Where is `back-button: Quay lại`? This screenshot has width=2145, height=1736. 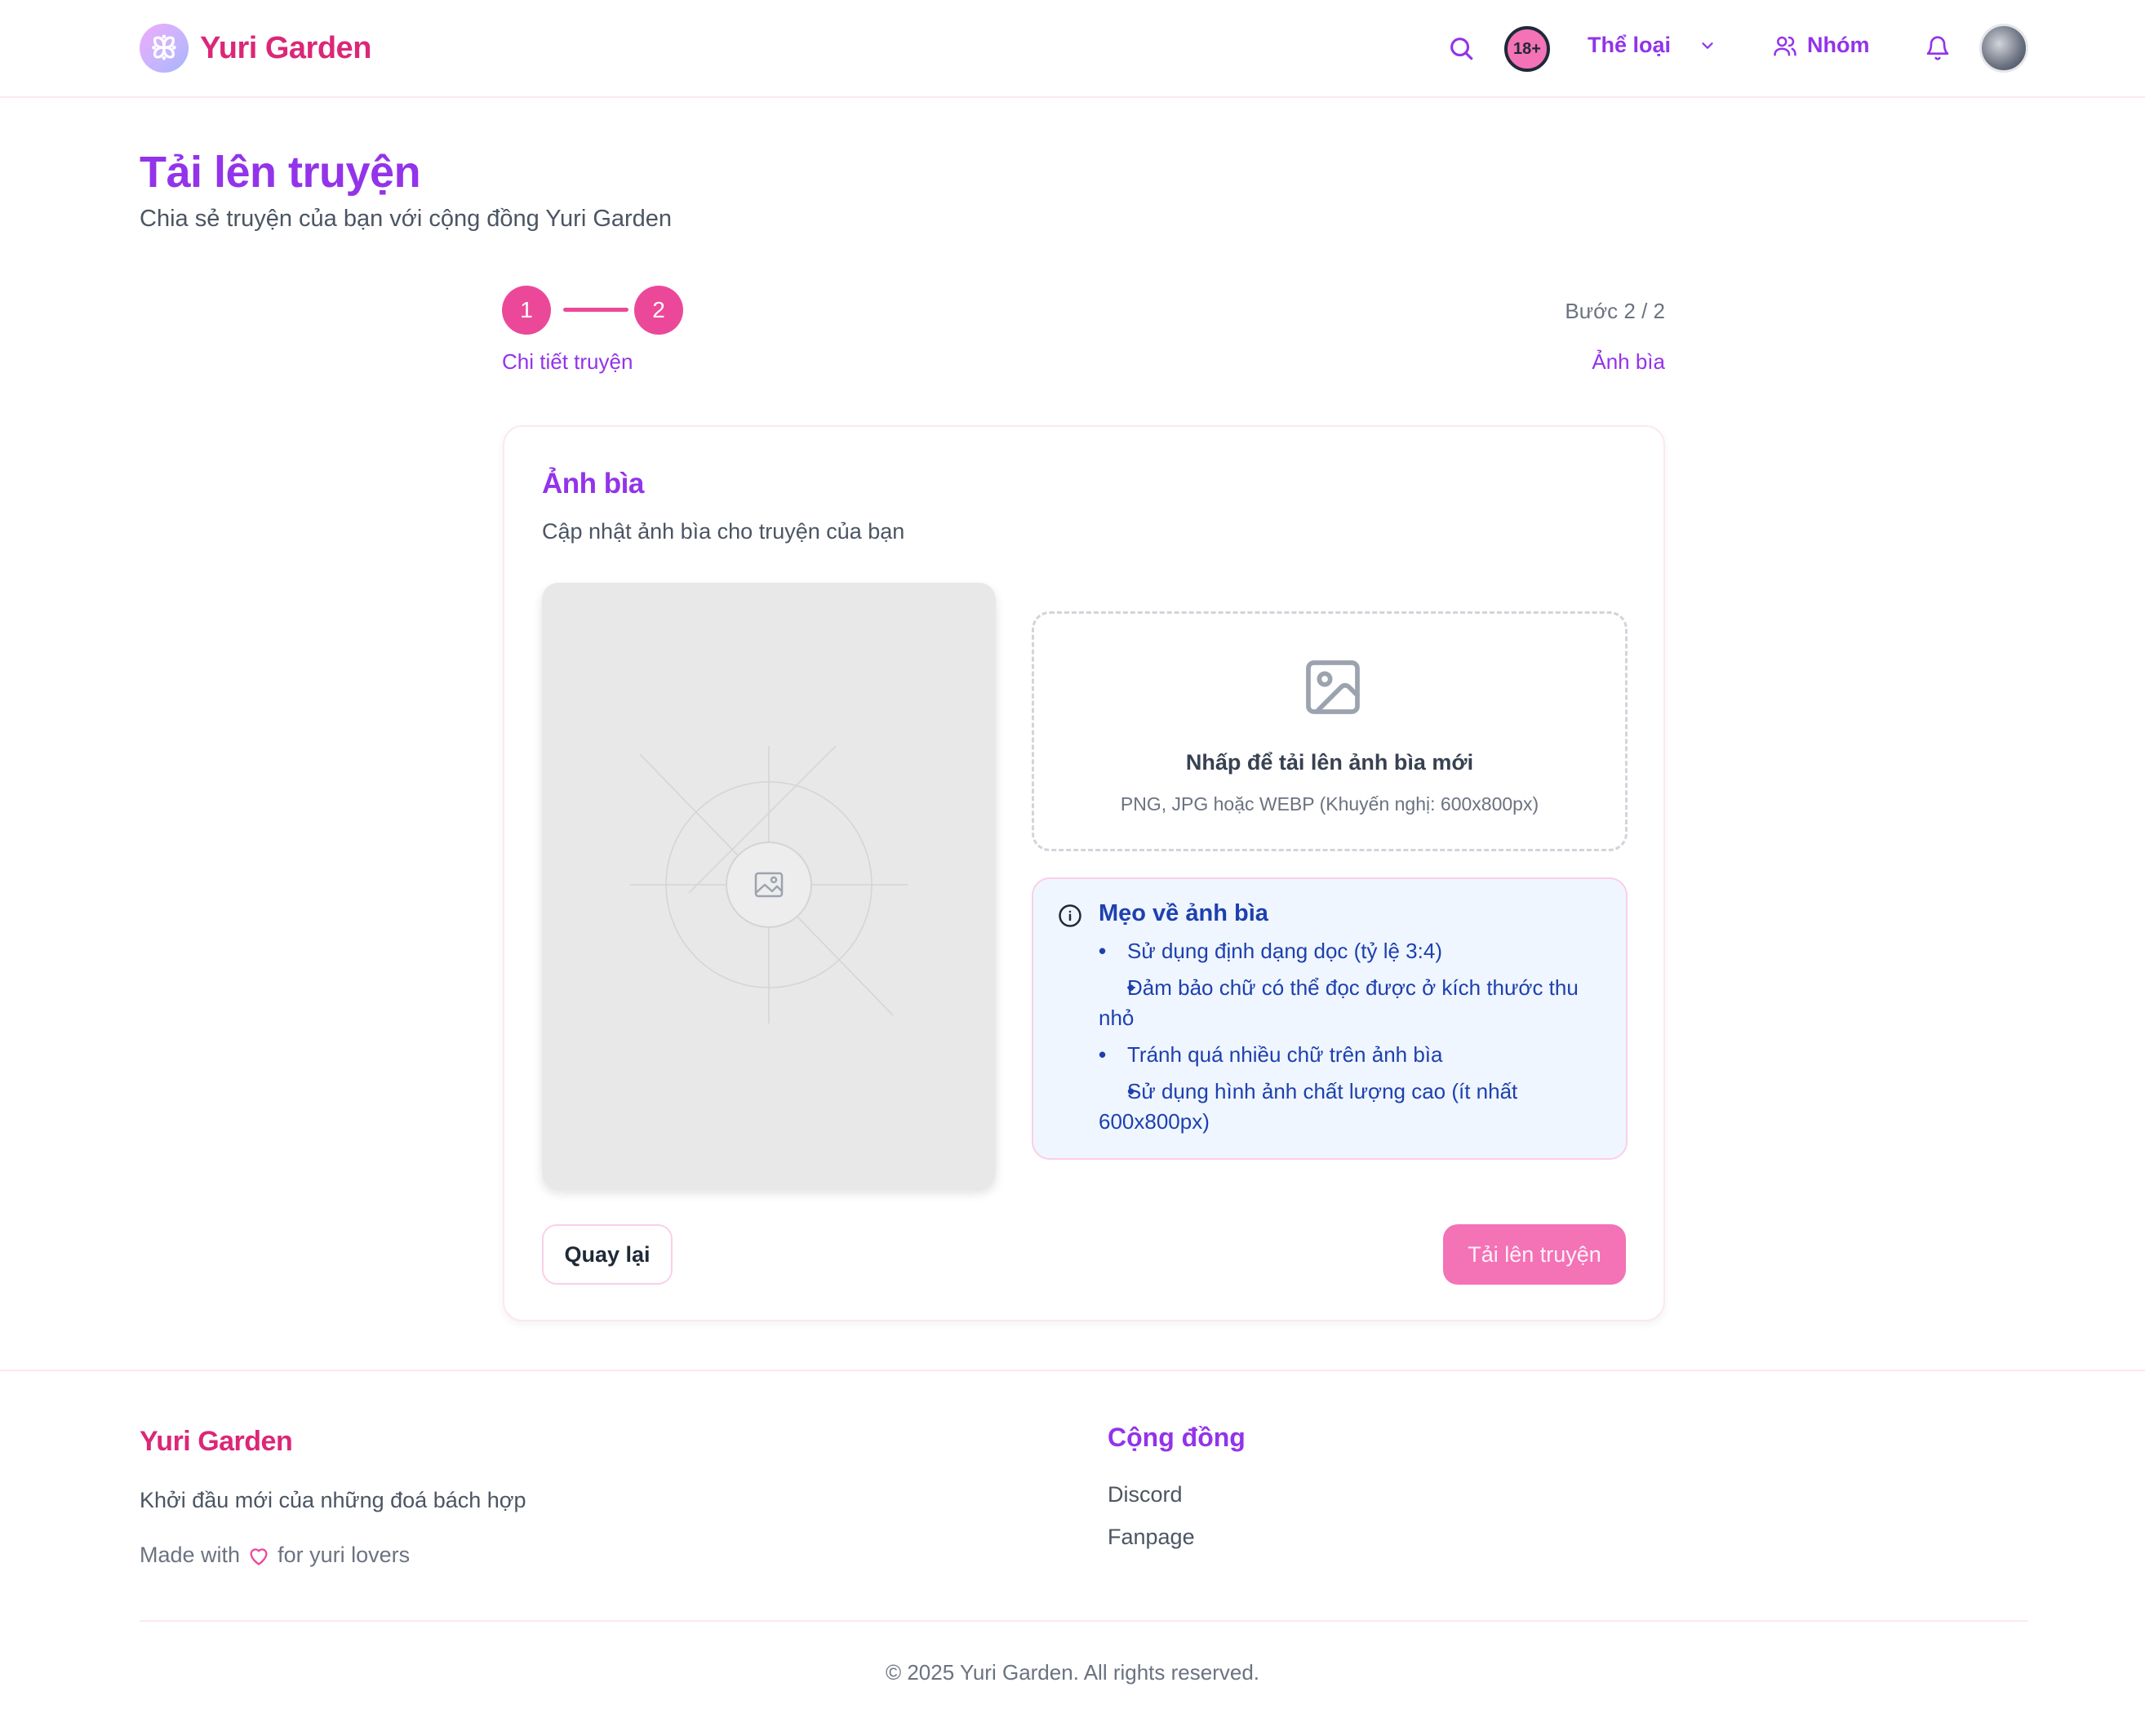
back-button: Quay lại is located at coordinates (607, 1254).